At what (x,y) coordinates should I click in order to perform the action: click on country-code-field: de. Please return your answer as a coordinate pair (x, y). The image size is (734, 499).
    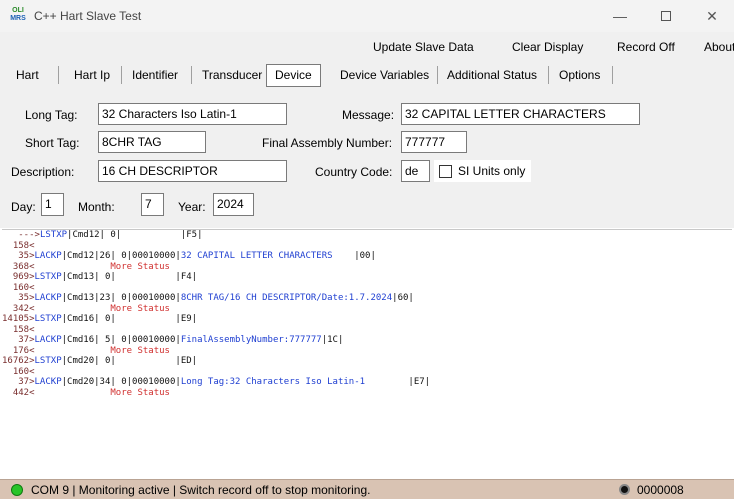
    Looking at the image, I should click on (415, 171).